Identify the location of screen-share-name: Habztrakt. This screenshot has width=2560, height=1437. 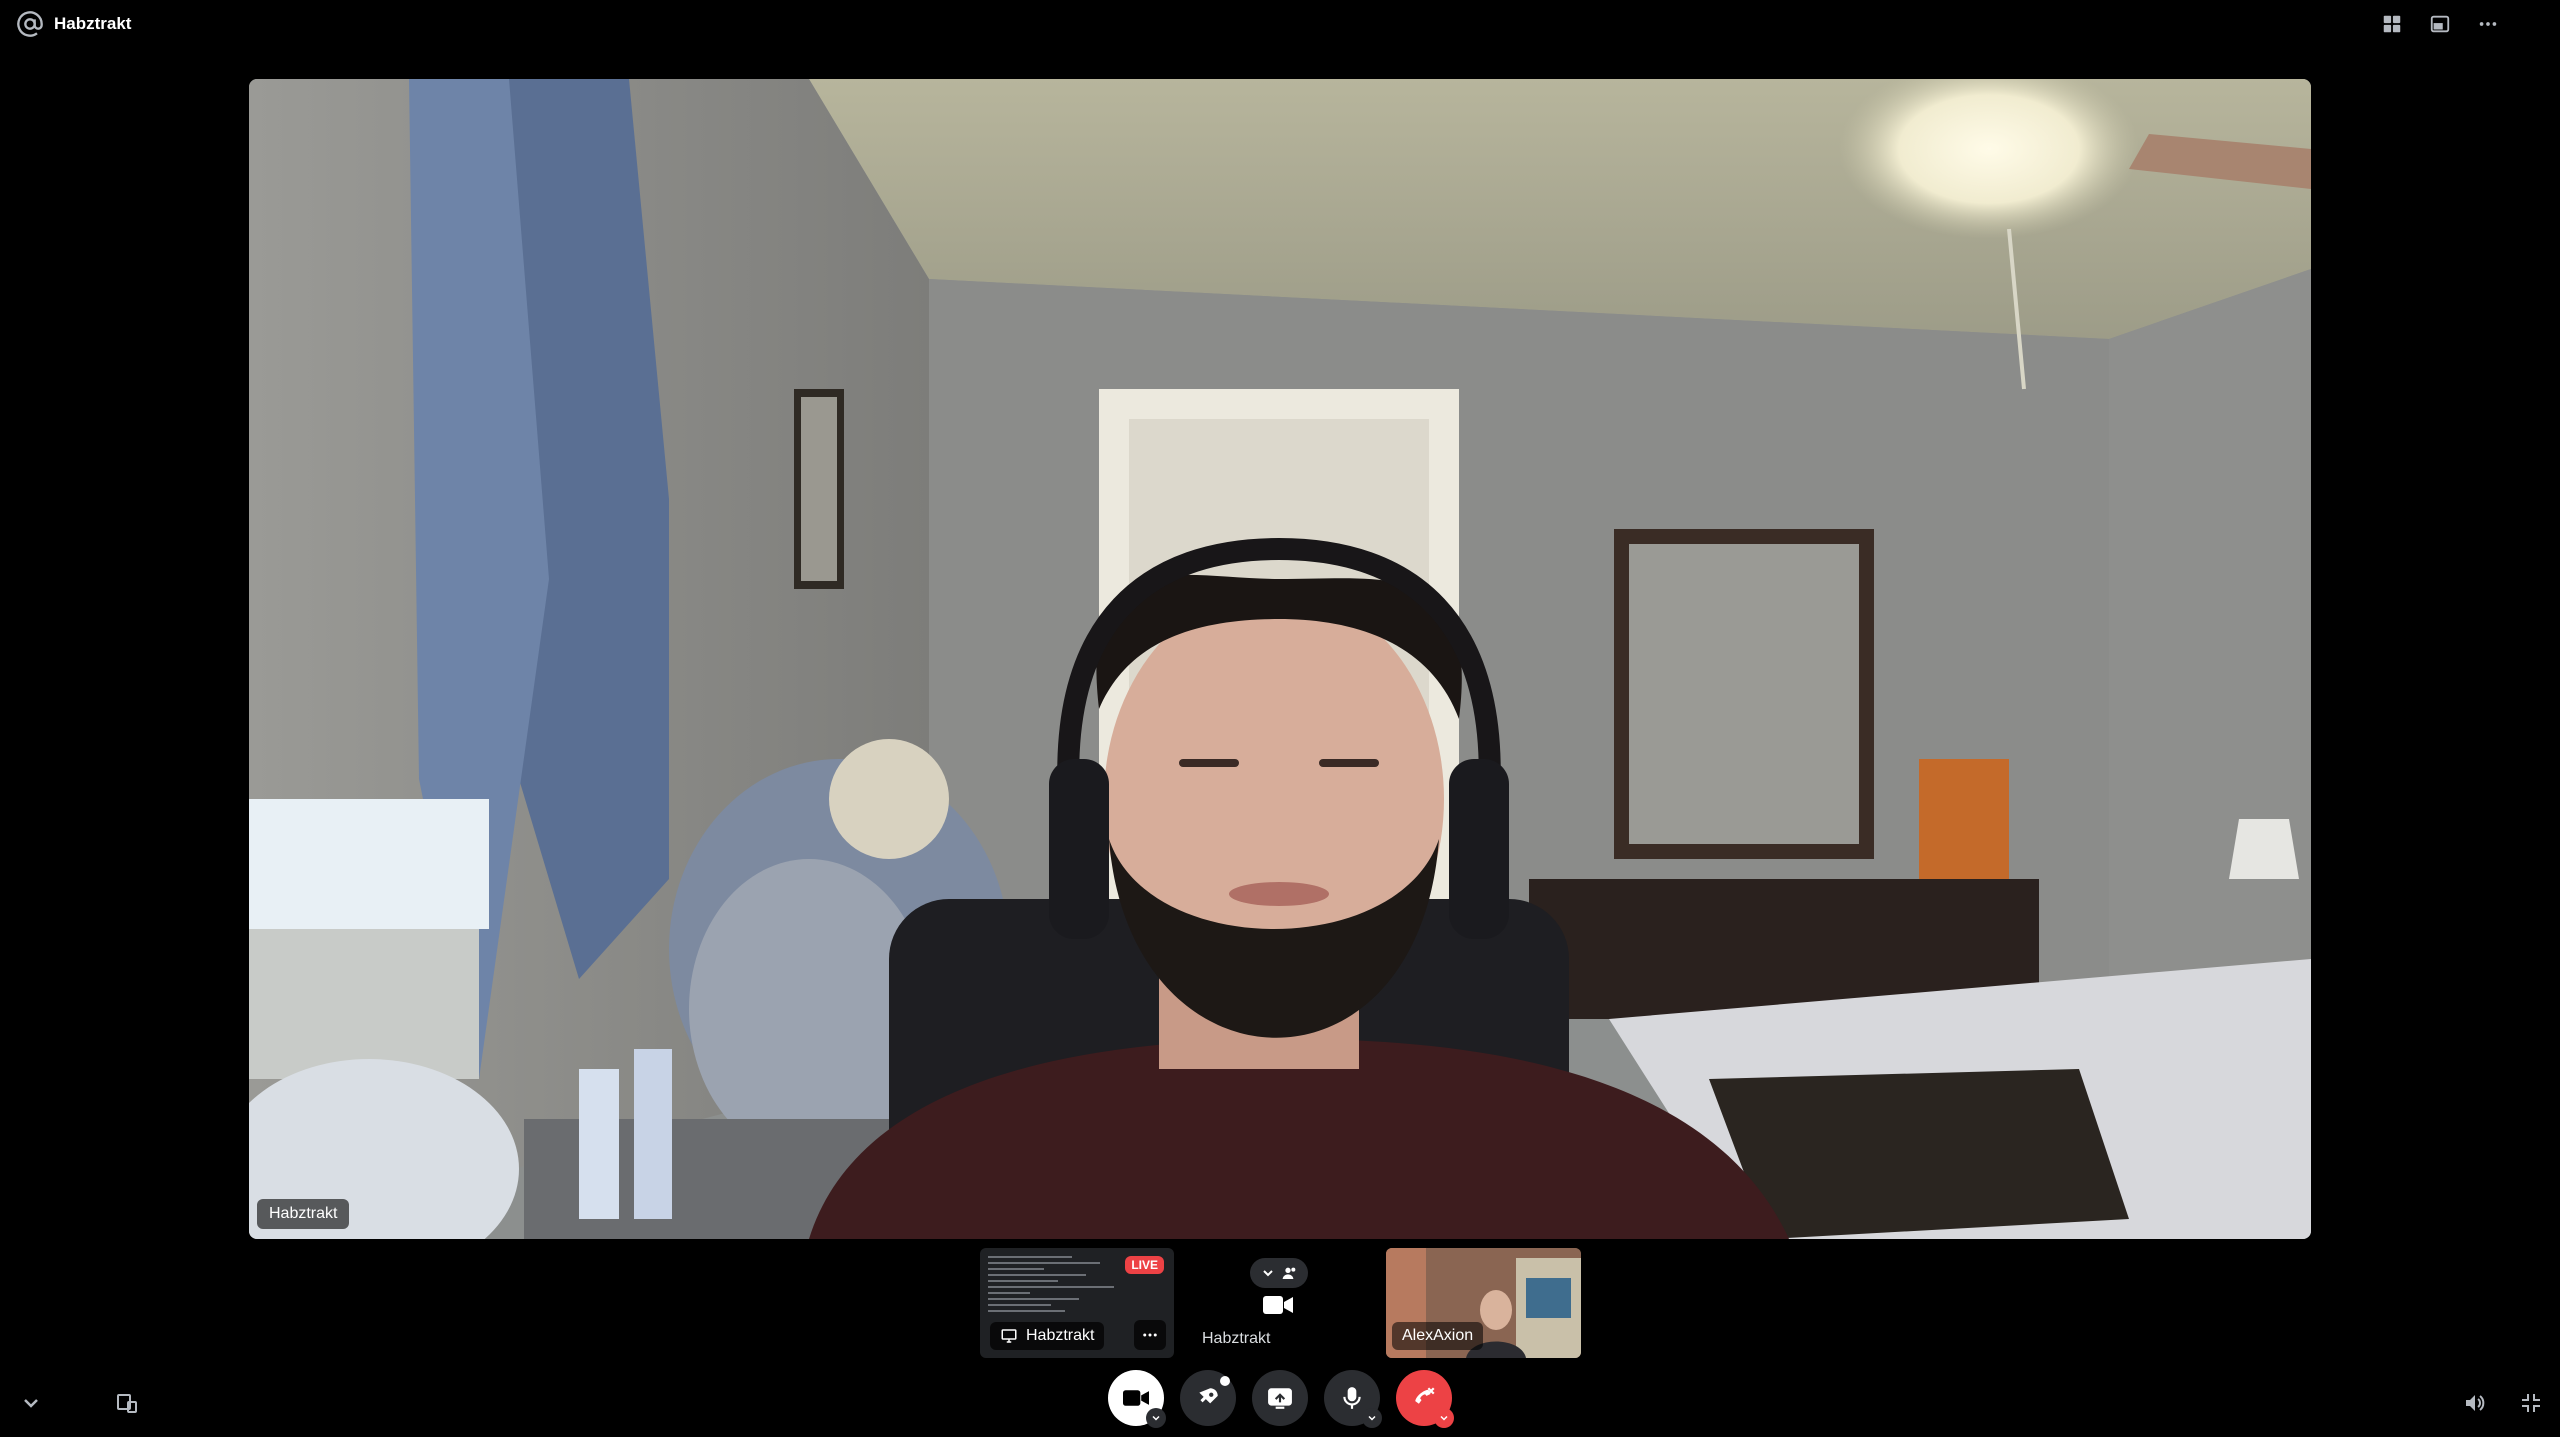
(1060, 1335).